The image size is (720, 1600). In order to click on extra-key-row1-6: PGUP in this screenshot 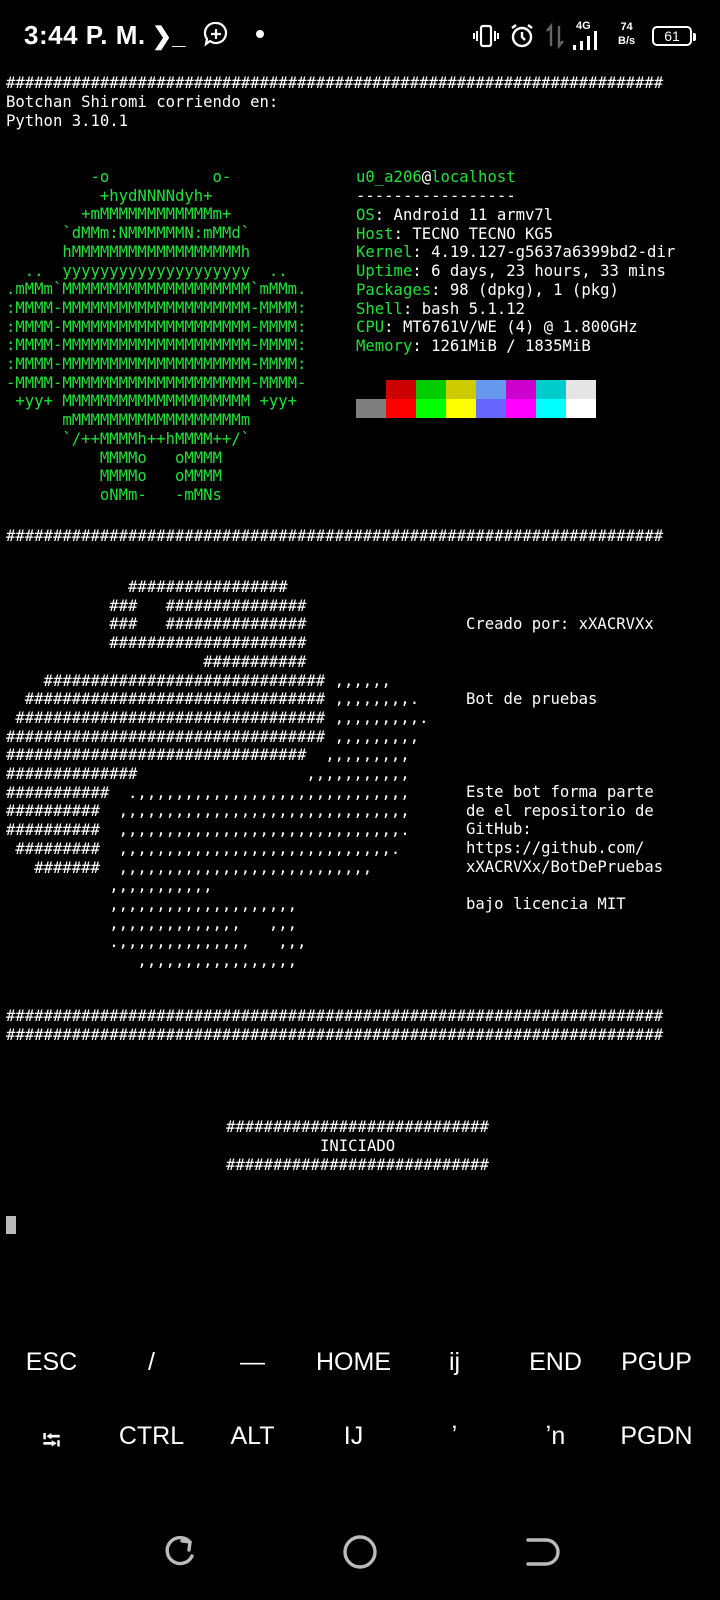, I will do `click(656, 1362)`.